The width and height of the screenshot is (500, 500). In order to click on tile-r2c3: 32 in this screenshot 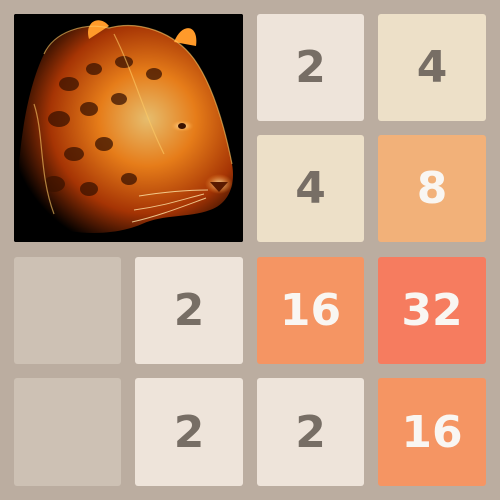, I will do `click(432, 310)`.